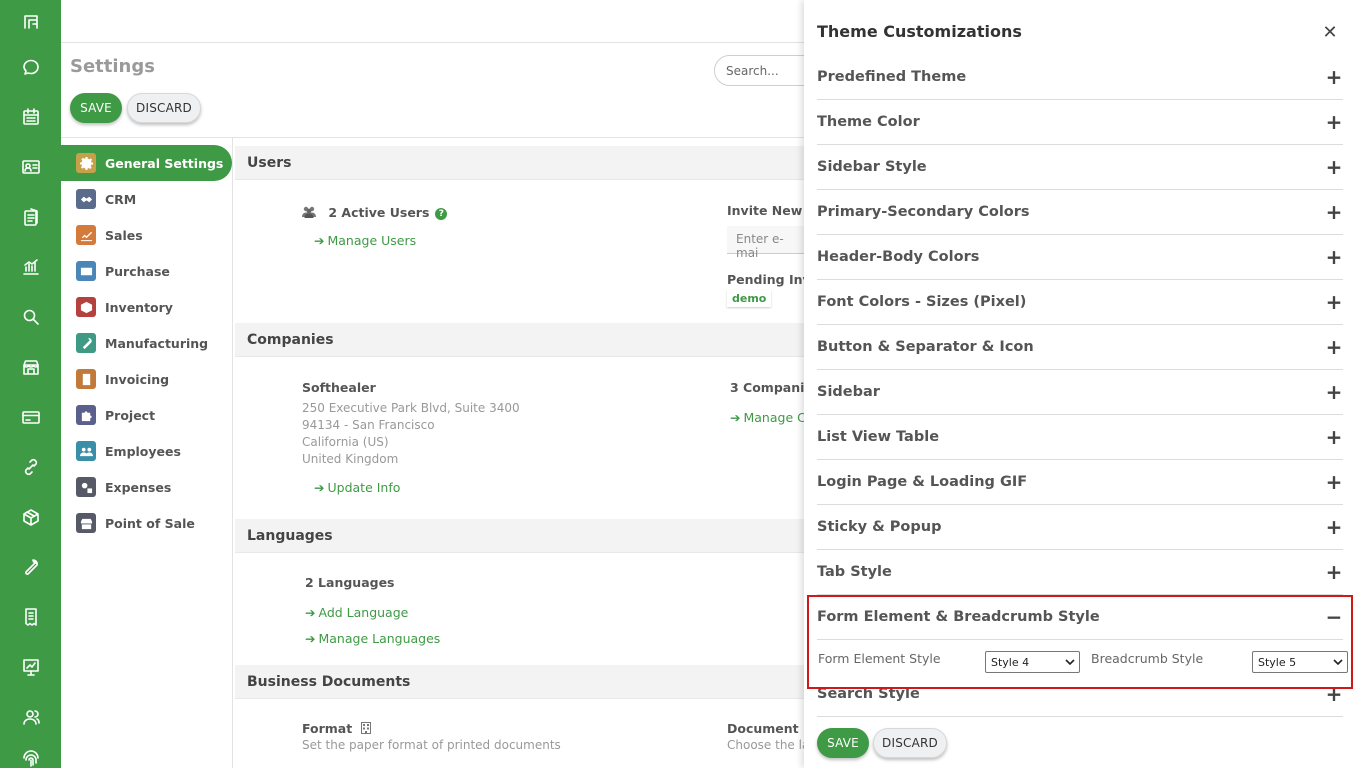 The width and height of the screenshot is (1366, 768). I want to click on sidebar-item-manufacturing: Manufacturing, so click(147, 343).